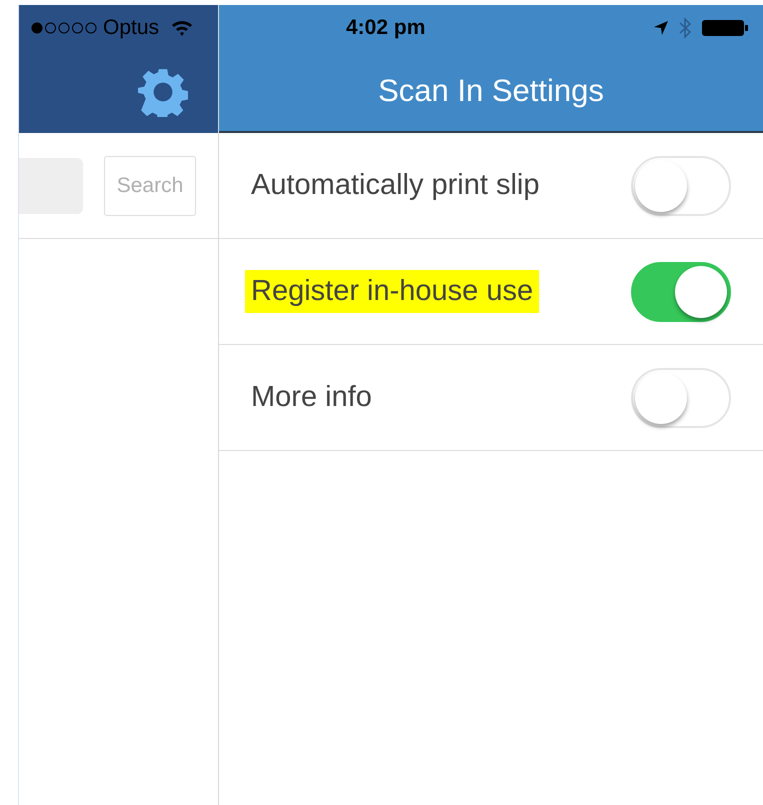 The image size is (763, 805). I want to click on status-time: 4:02 pm, so click(386, 28).